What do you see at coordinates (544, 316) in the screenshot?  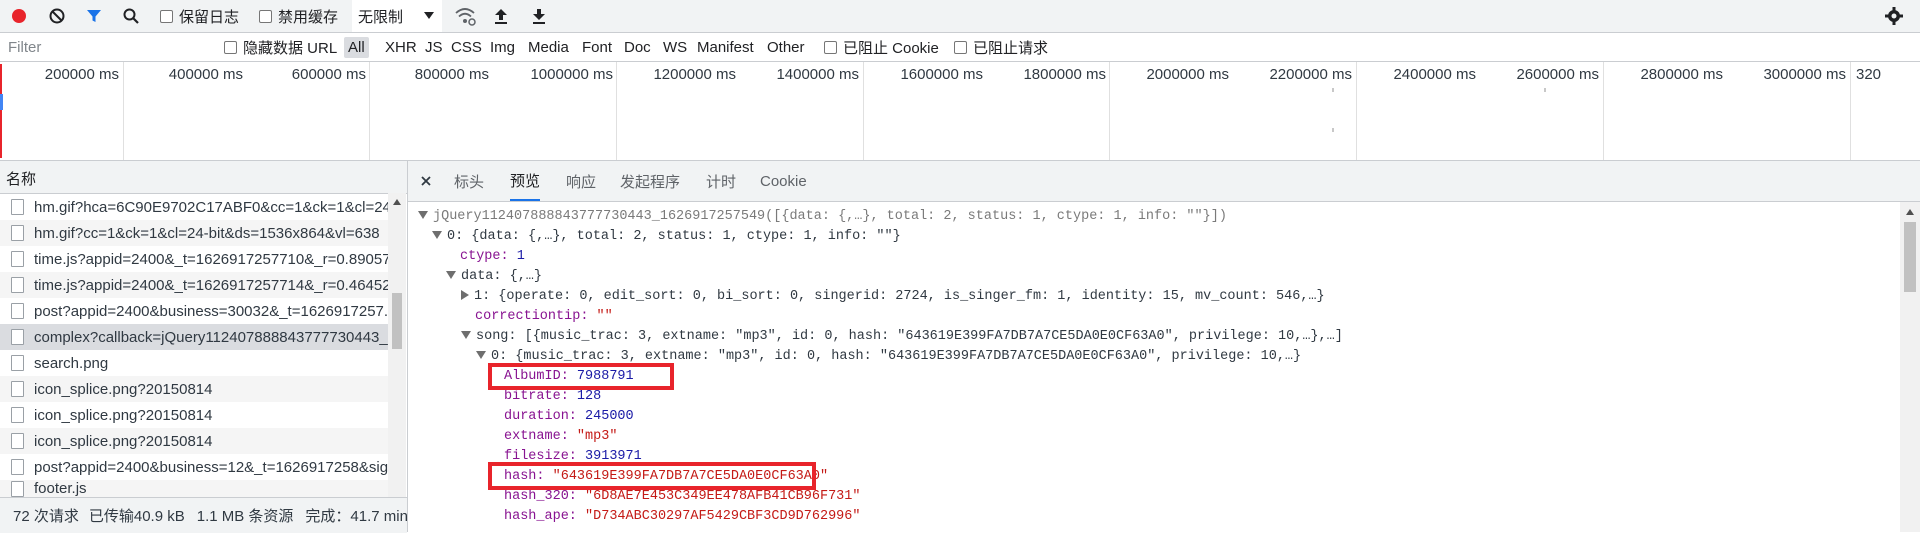 I see `tree-leaf-correctiontip: correctiontip: ""` at bounding box center [544, 316].